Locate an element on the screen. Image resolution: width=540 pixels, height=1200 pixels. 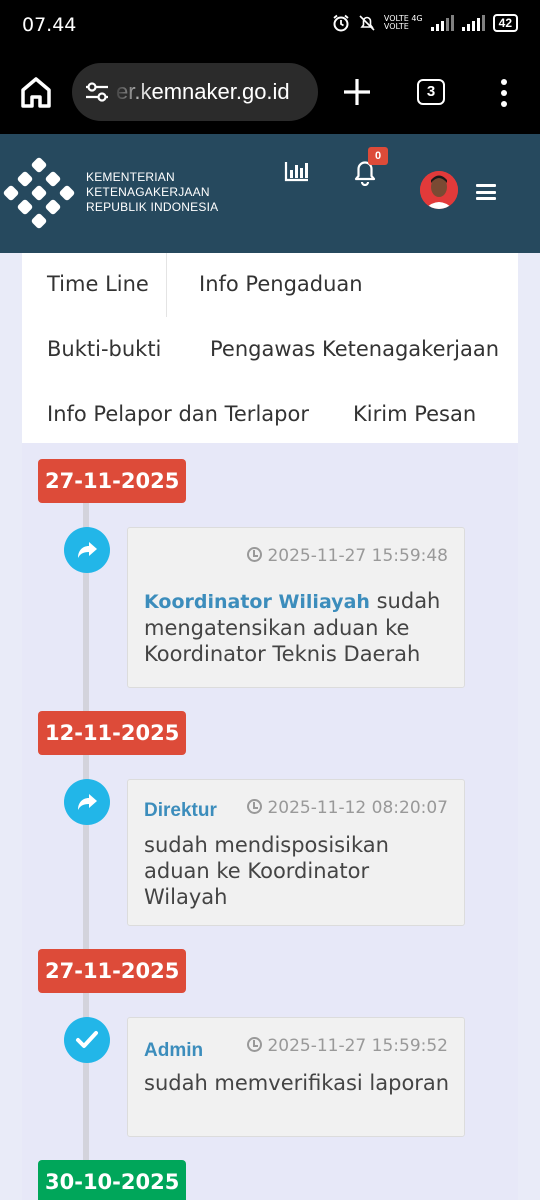
timeline-date-label: 30-10-2025 is located at coordinates (112, 1180).